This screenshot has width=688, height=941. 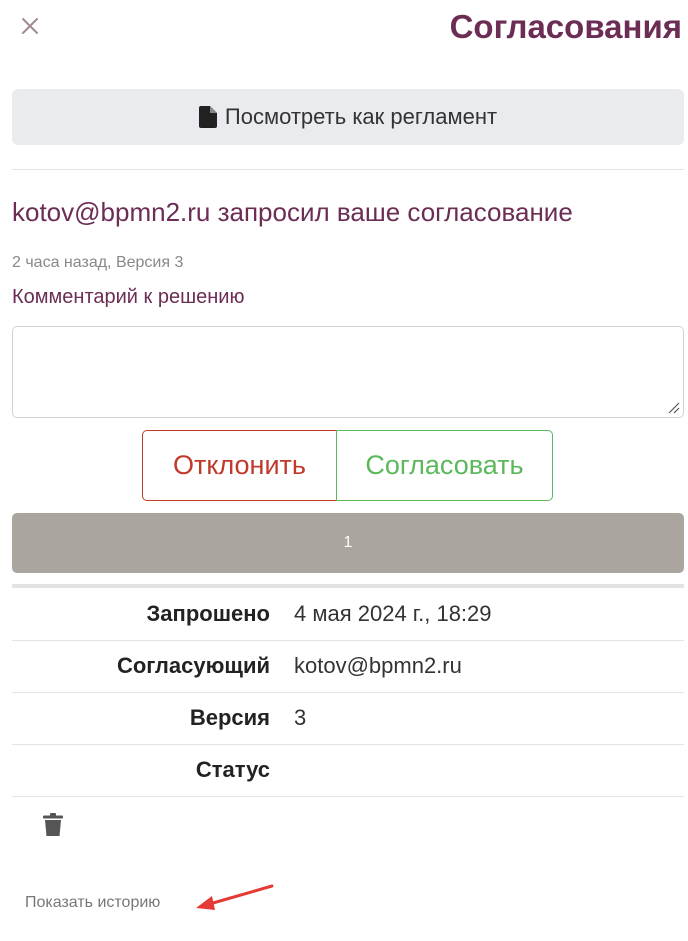 What do you see at coordinates (30, 26) in the screenshot?
I see `close-icon` at bounding box center [30, 26].